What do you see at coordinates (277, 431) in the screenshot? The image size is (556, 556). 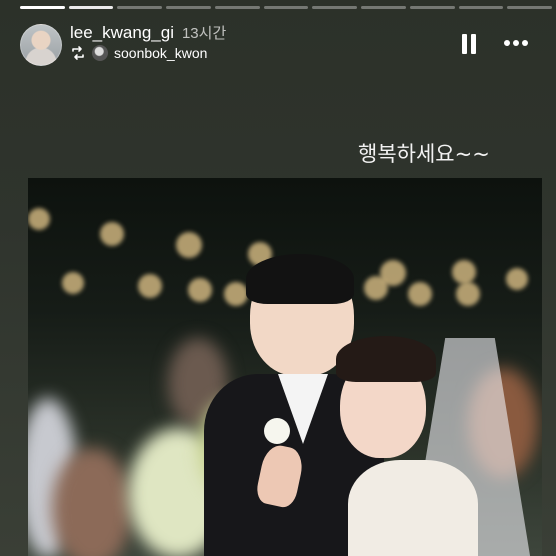 I see `boutonniere` at bounding box center [277, 431].